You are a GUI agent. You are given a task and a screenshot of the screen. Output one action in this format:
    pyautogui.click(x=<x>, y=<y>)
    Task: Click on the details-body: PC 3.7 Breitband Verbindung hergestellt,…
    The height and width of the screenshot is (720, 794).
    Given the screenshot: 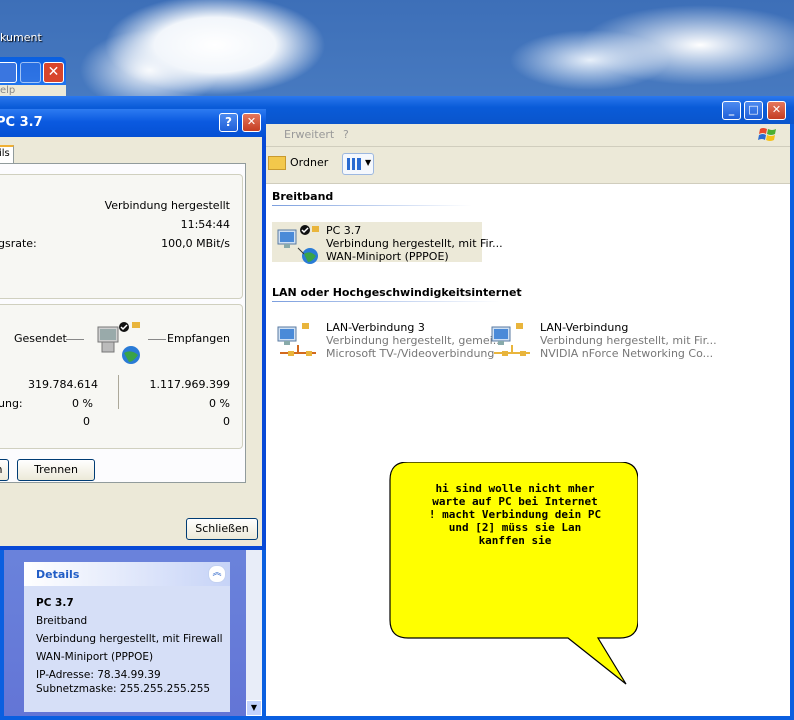 What is the action you would take?
    pyautogui.click(x=129, y=644)
    